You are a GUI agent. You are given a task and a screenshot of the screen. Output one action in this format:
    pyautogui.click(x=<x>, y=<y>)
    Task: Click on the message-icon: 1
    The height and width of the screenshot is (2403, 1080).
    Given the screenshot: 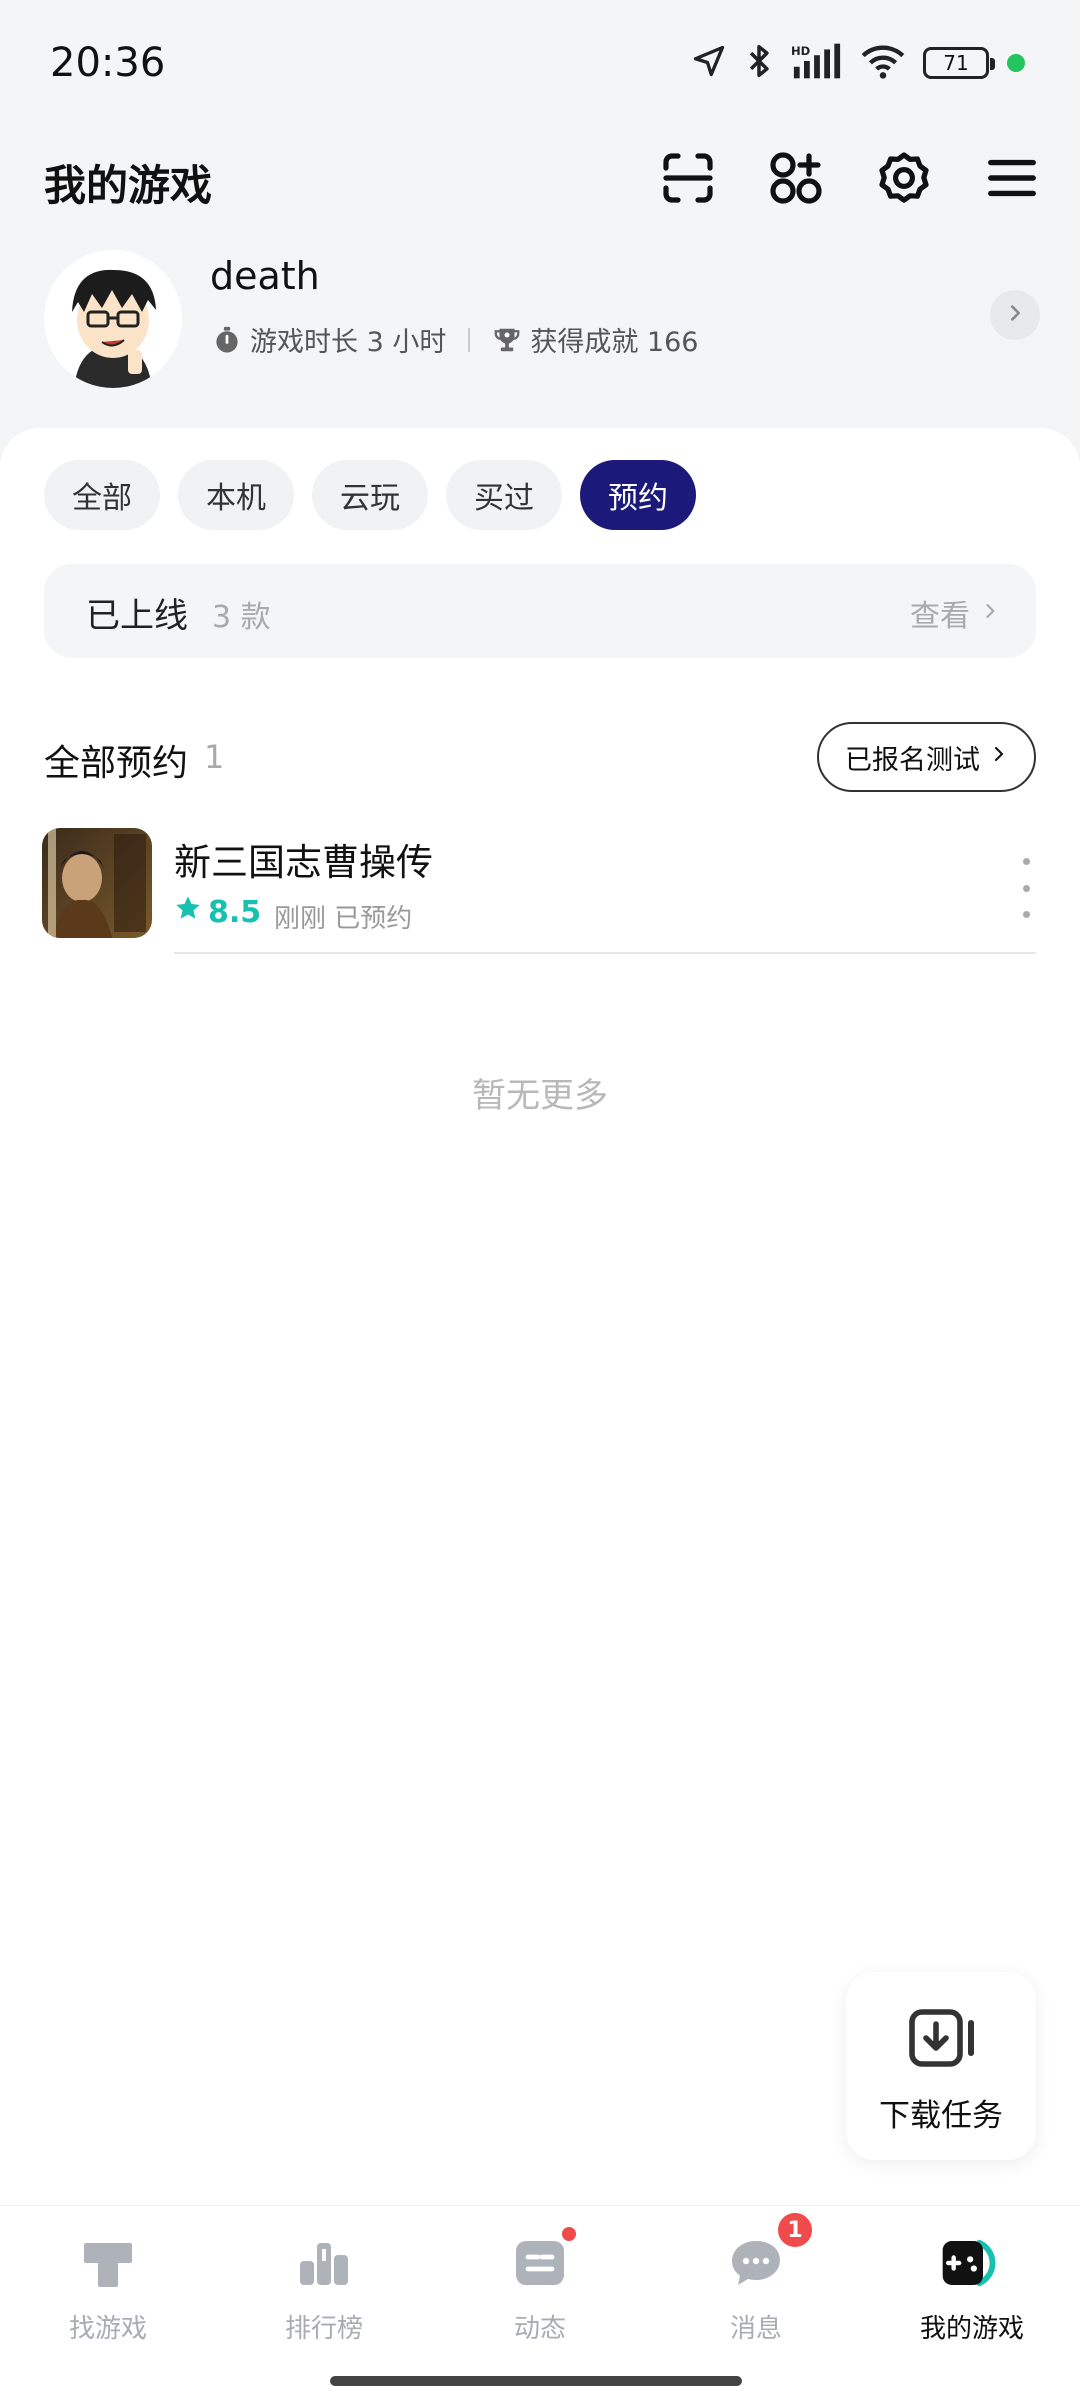 What is the action you would take?
    pyautogui.click(x=769, y=2253)
    